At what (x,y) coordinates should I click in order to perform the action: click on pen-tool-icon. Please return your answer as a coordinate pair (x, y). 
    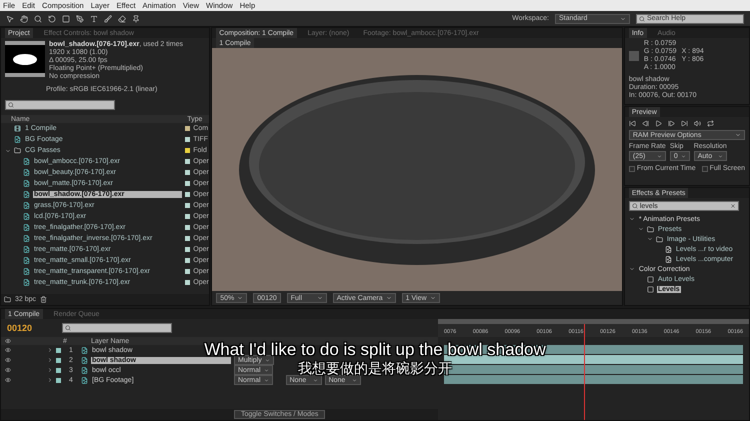
    Looking at the image, I should click on (80, 18).